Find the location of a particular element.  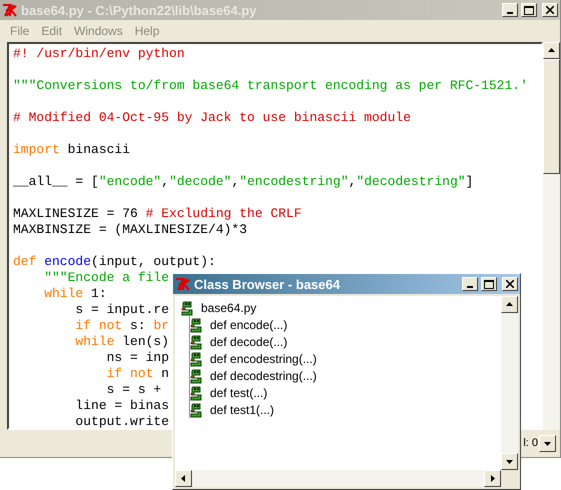

horizontal-scrollbar is located at coordinates (338, 478).